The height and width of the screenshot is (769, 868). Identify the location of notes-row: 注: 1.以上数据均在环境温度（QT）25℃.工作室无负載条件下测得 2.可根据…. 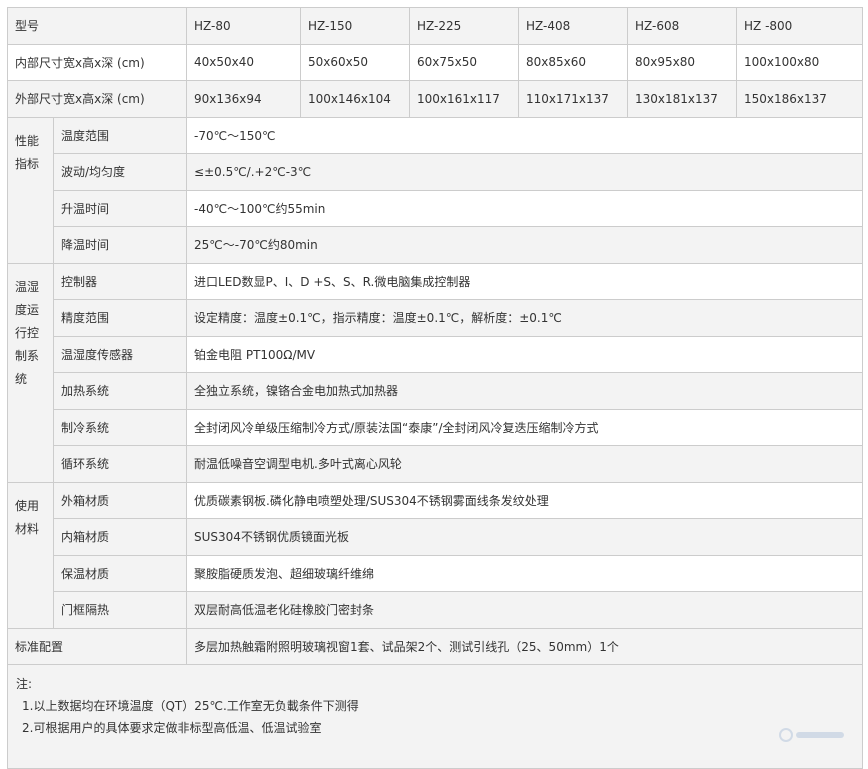
(435, 717).